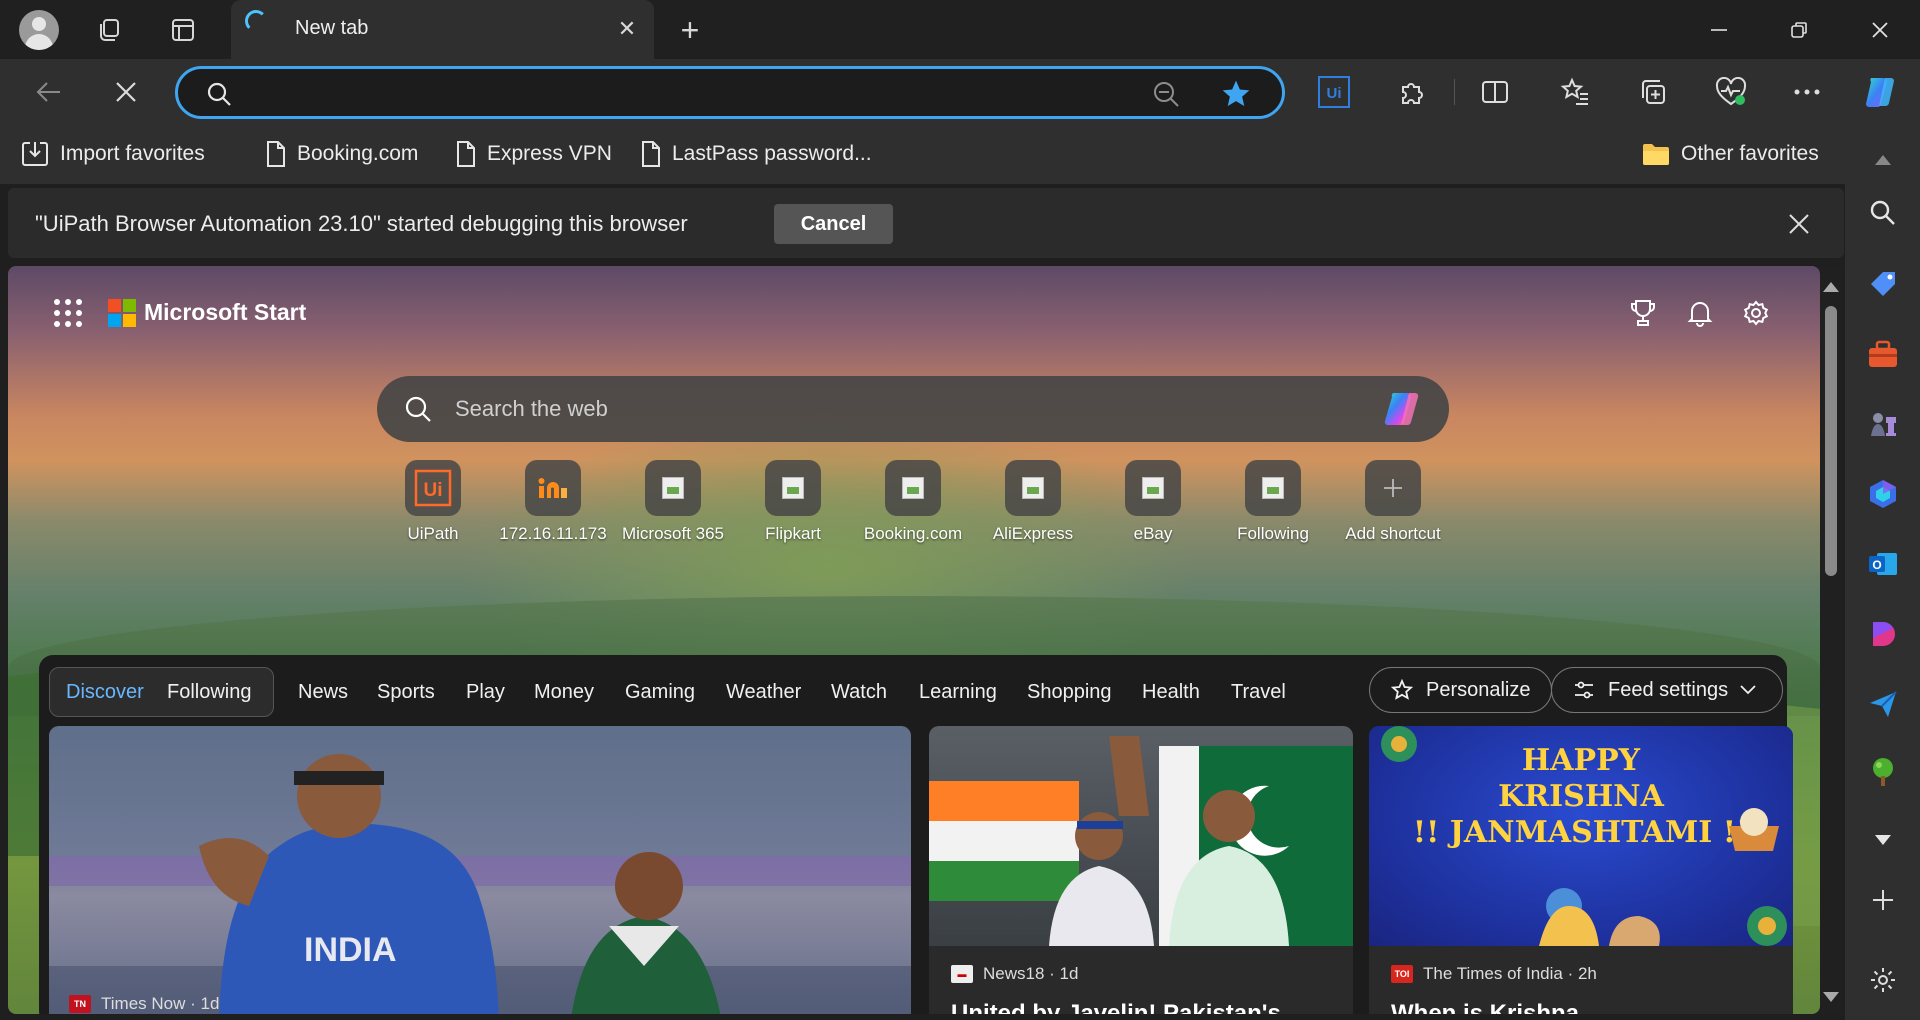 The width and height of the screenshot is (1920, 1020). I want to click on favorite-booking: Booking.com, so click(341, 154).